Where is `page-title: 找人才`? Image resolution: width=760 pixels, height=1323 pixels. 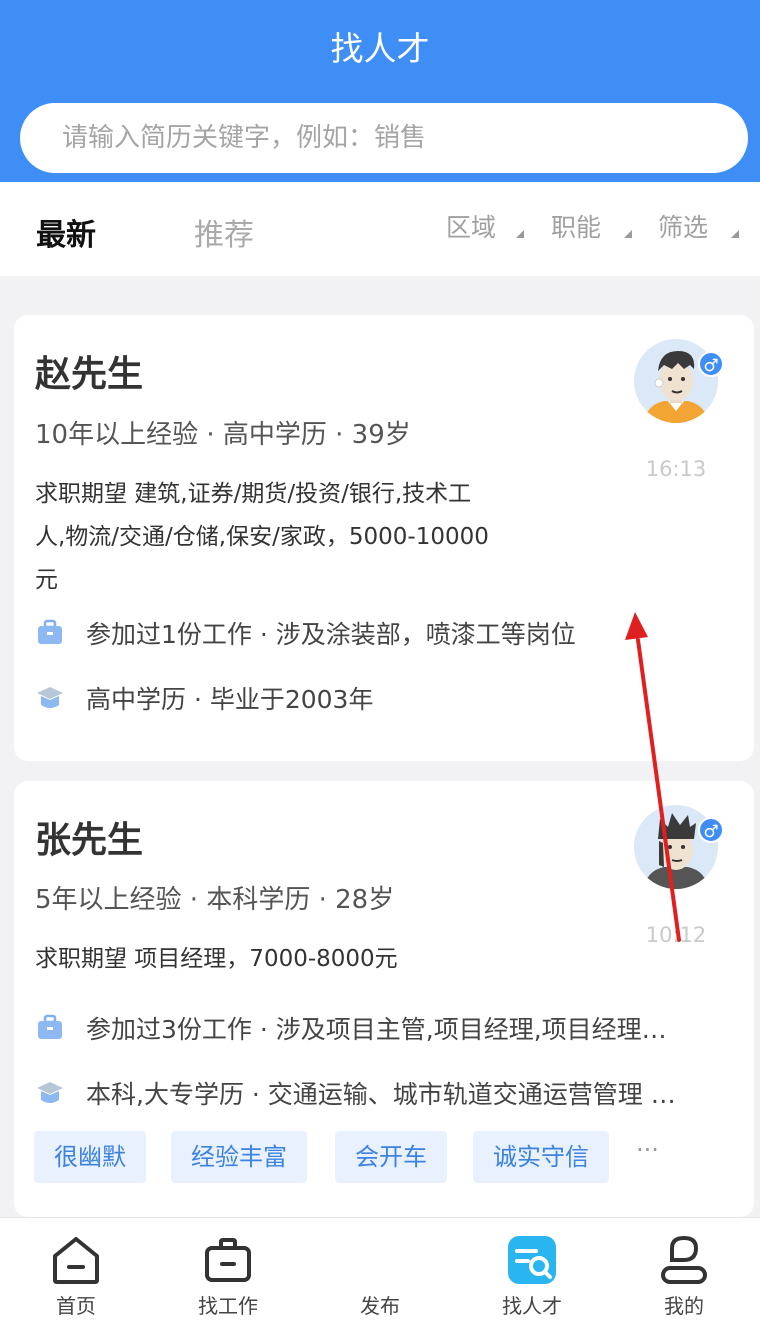 page-title: 找人才 is located at coordinates (380, 48).